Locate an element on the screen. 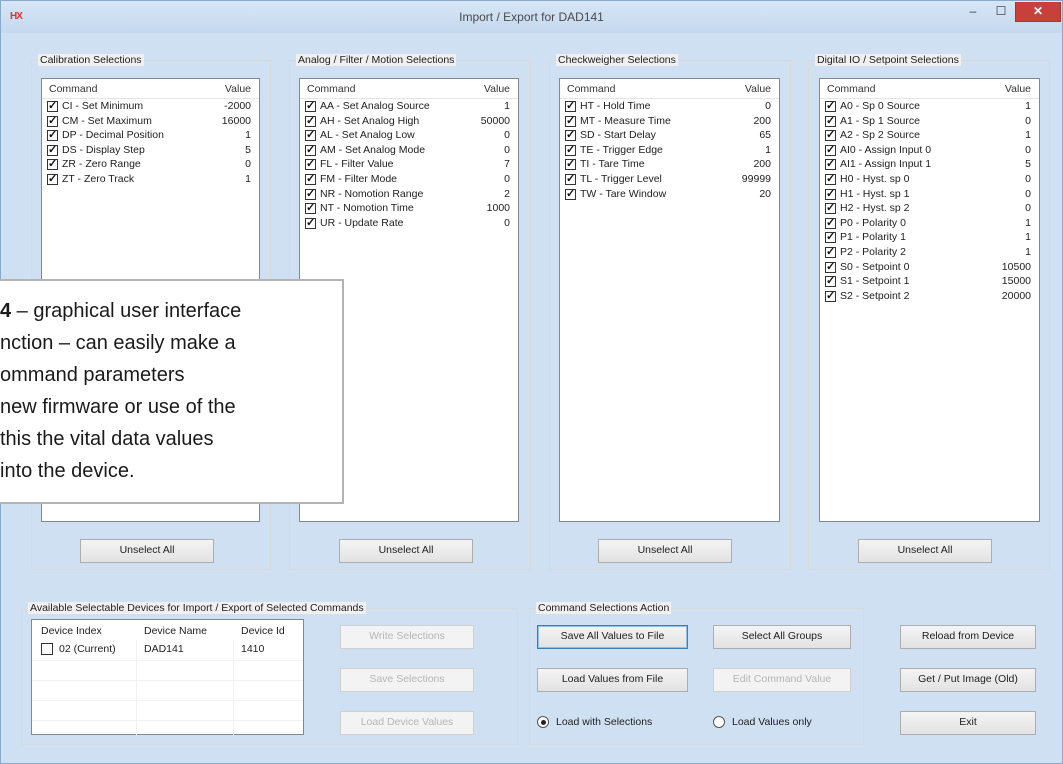  command-row: H1 - Hyst. sp 1 0 is located at coordinates (929, 194).